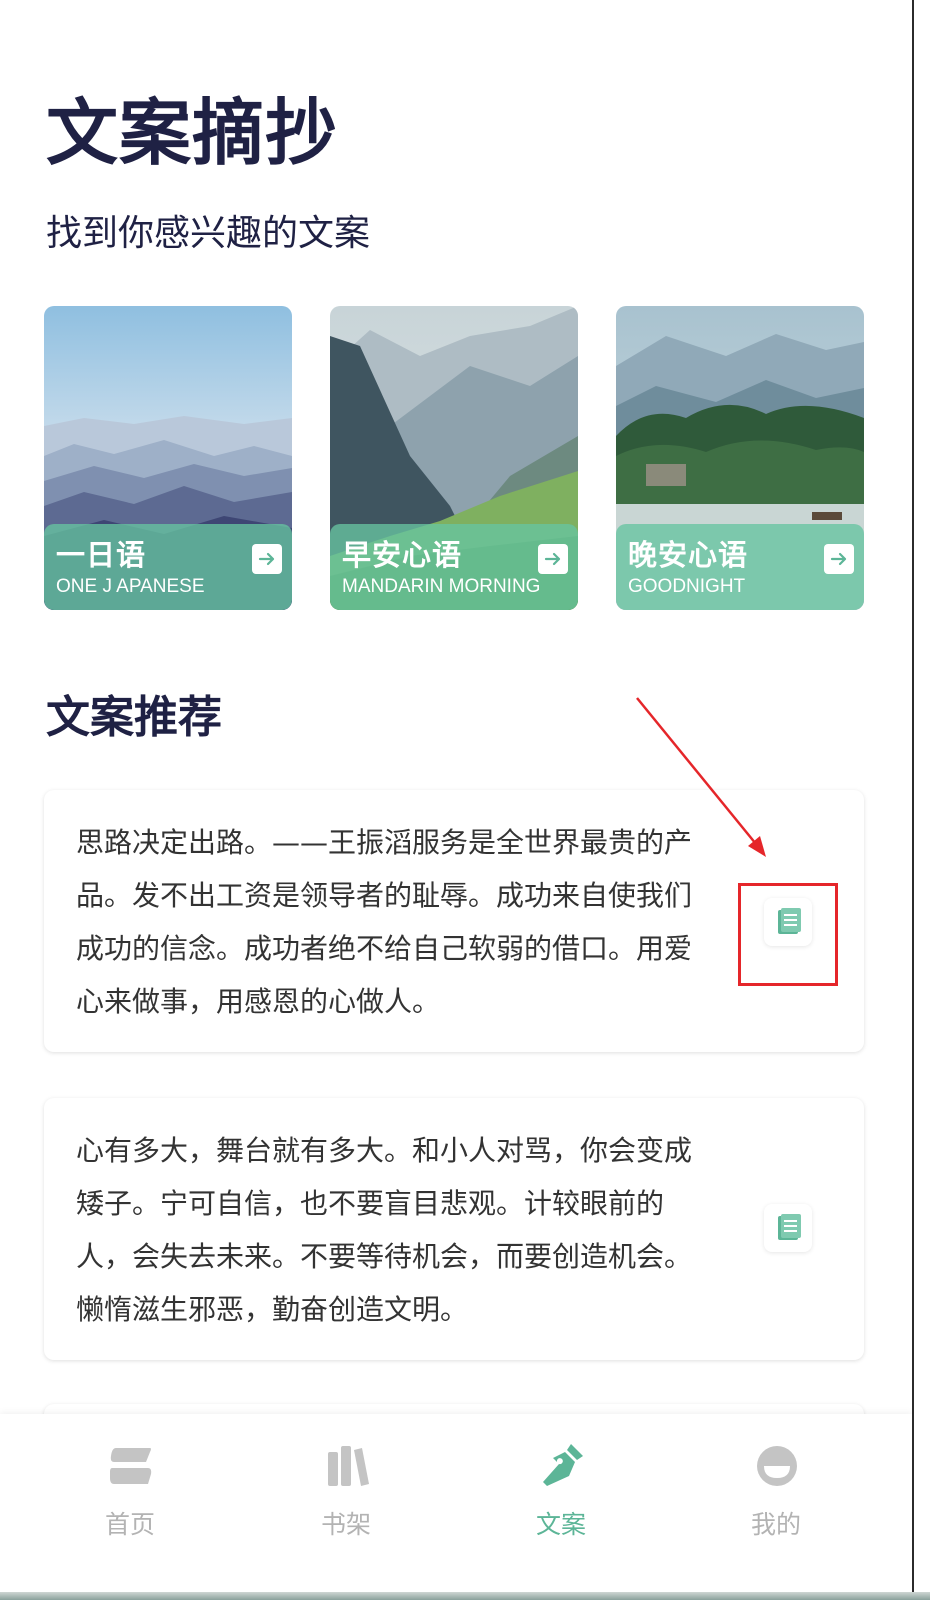 The height and width of the screenshot is (1600, 930). I want to click on category-caption: 晚安心语 GOODNIGHT, so click(740, 567).